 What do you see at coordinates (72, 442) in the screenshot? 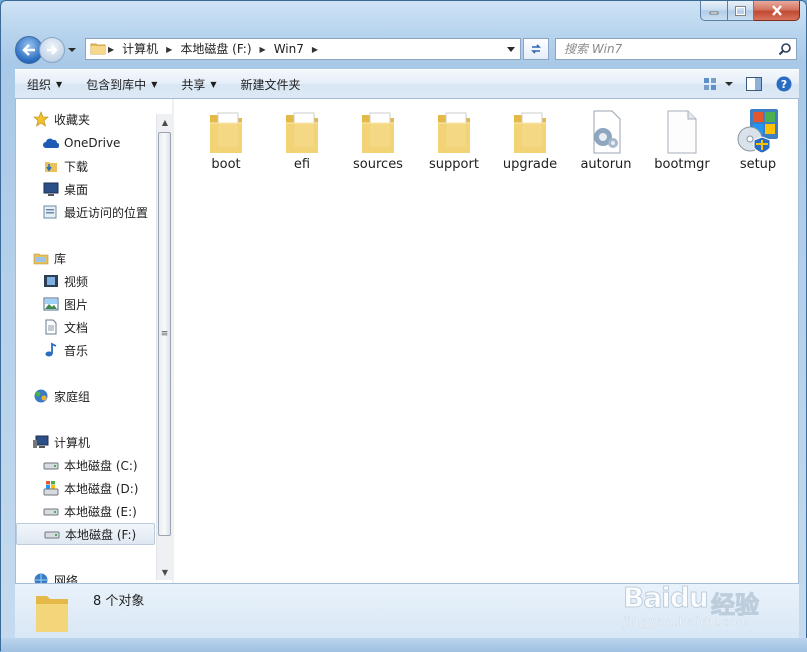
I see `nav-label: 计算机` at bounding box center [72, 442].